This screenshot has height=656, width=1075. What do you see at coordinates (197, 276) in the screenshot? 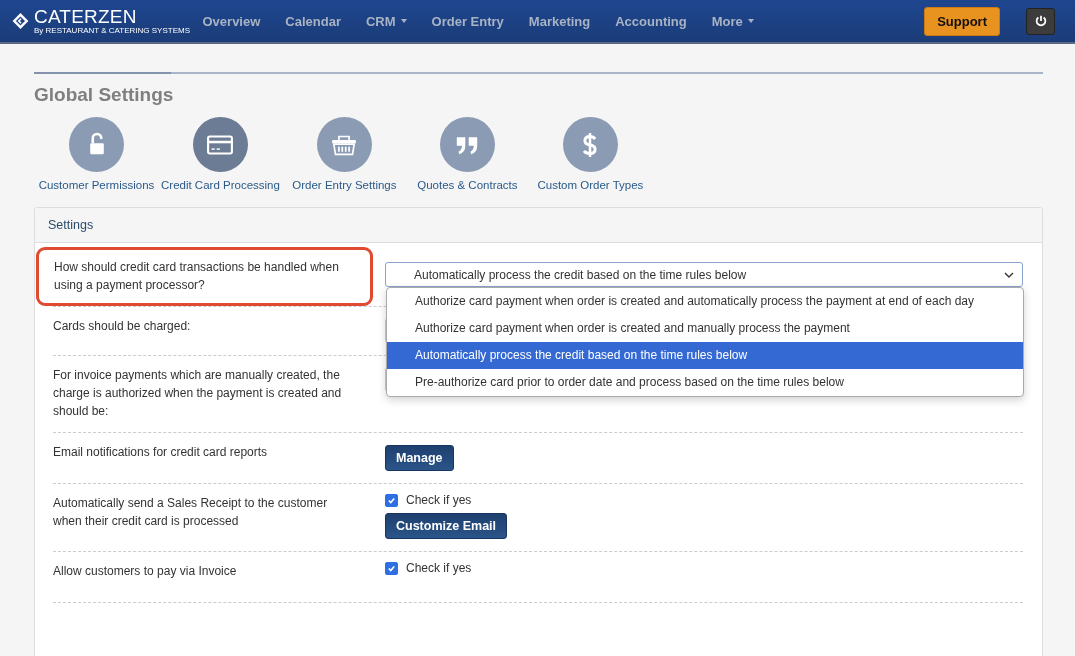
I see `setting-label: How should credit card transactions be handled when using a payment processor?` at bounding box center [197, 276].